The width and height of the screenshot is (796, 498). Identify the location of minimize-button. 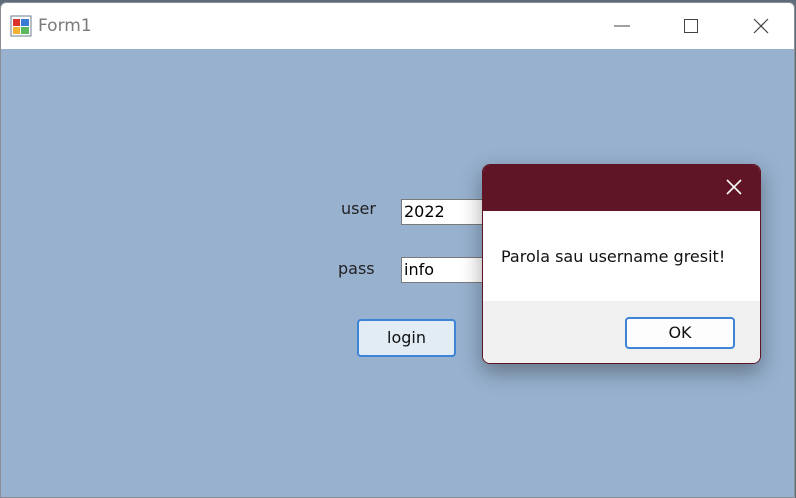
(622, 26).